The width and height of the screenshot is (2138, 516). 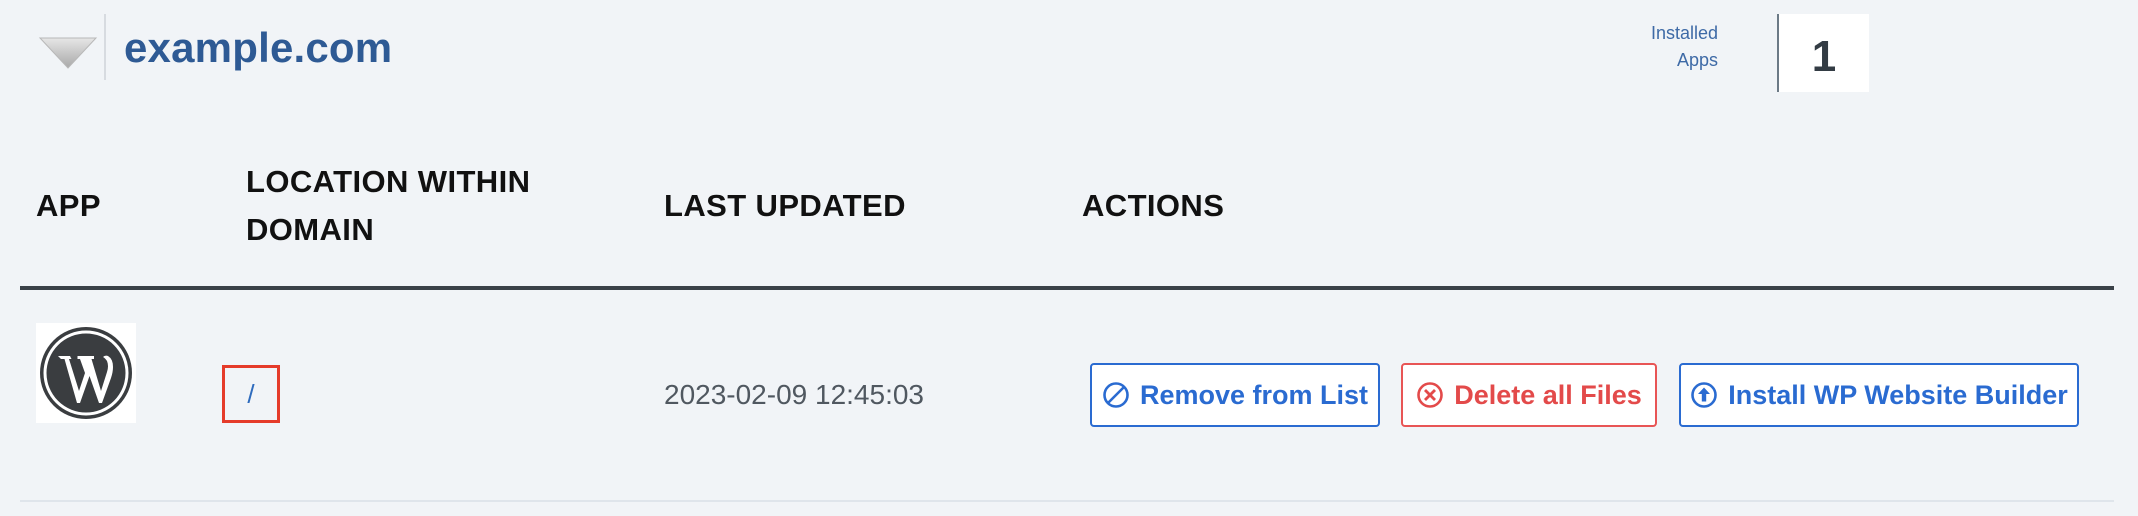 What do you see at coordinates (794, 394) in the screenshot?
I see `last-updated-value: 2023-02-09 12:45:03` at bounding box center [794, 394].